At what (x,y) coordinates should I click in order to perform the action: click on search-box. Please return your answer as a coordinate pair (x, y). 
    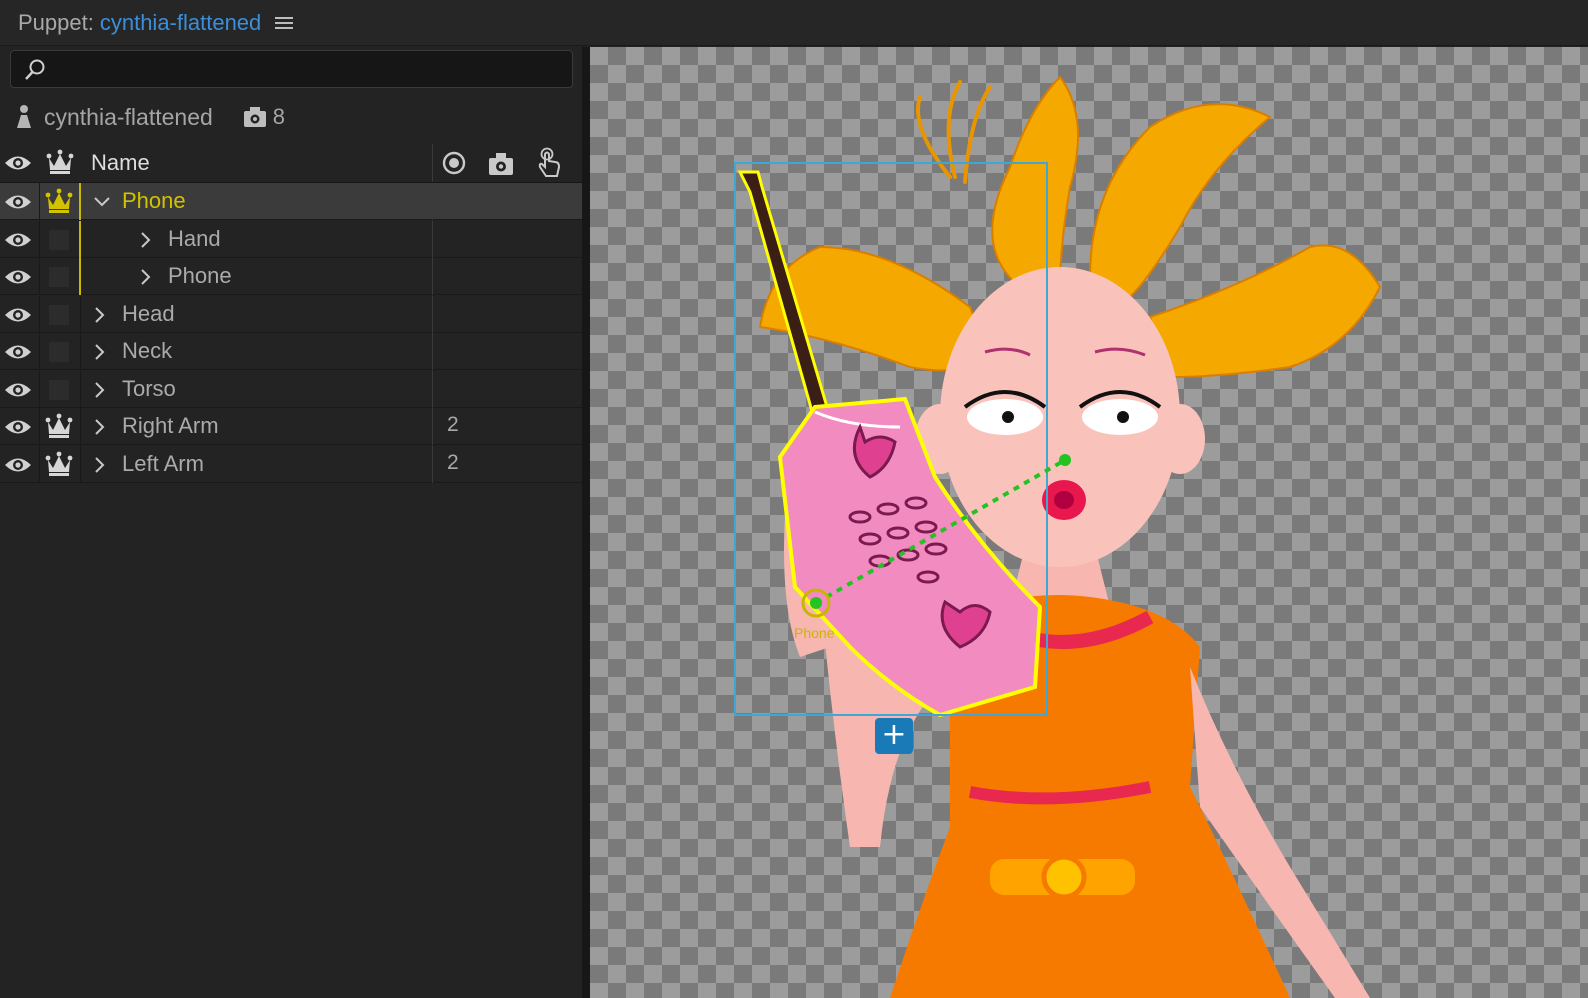
    Looking at the image, I should click on (291, 69).